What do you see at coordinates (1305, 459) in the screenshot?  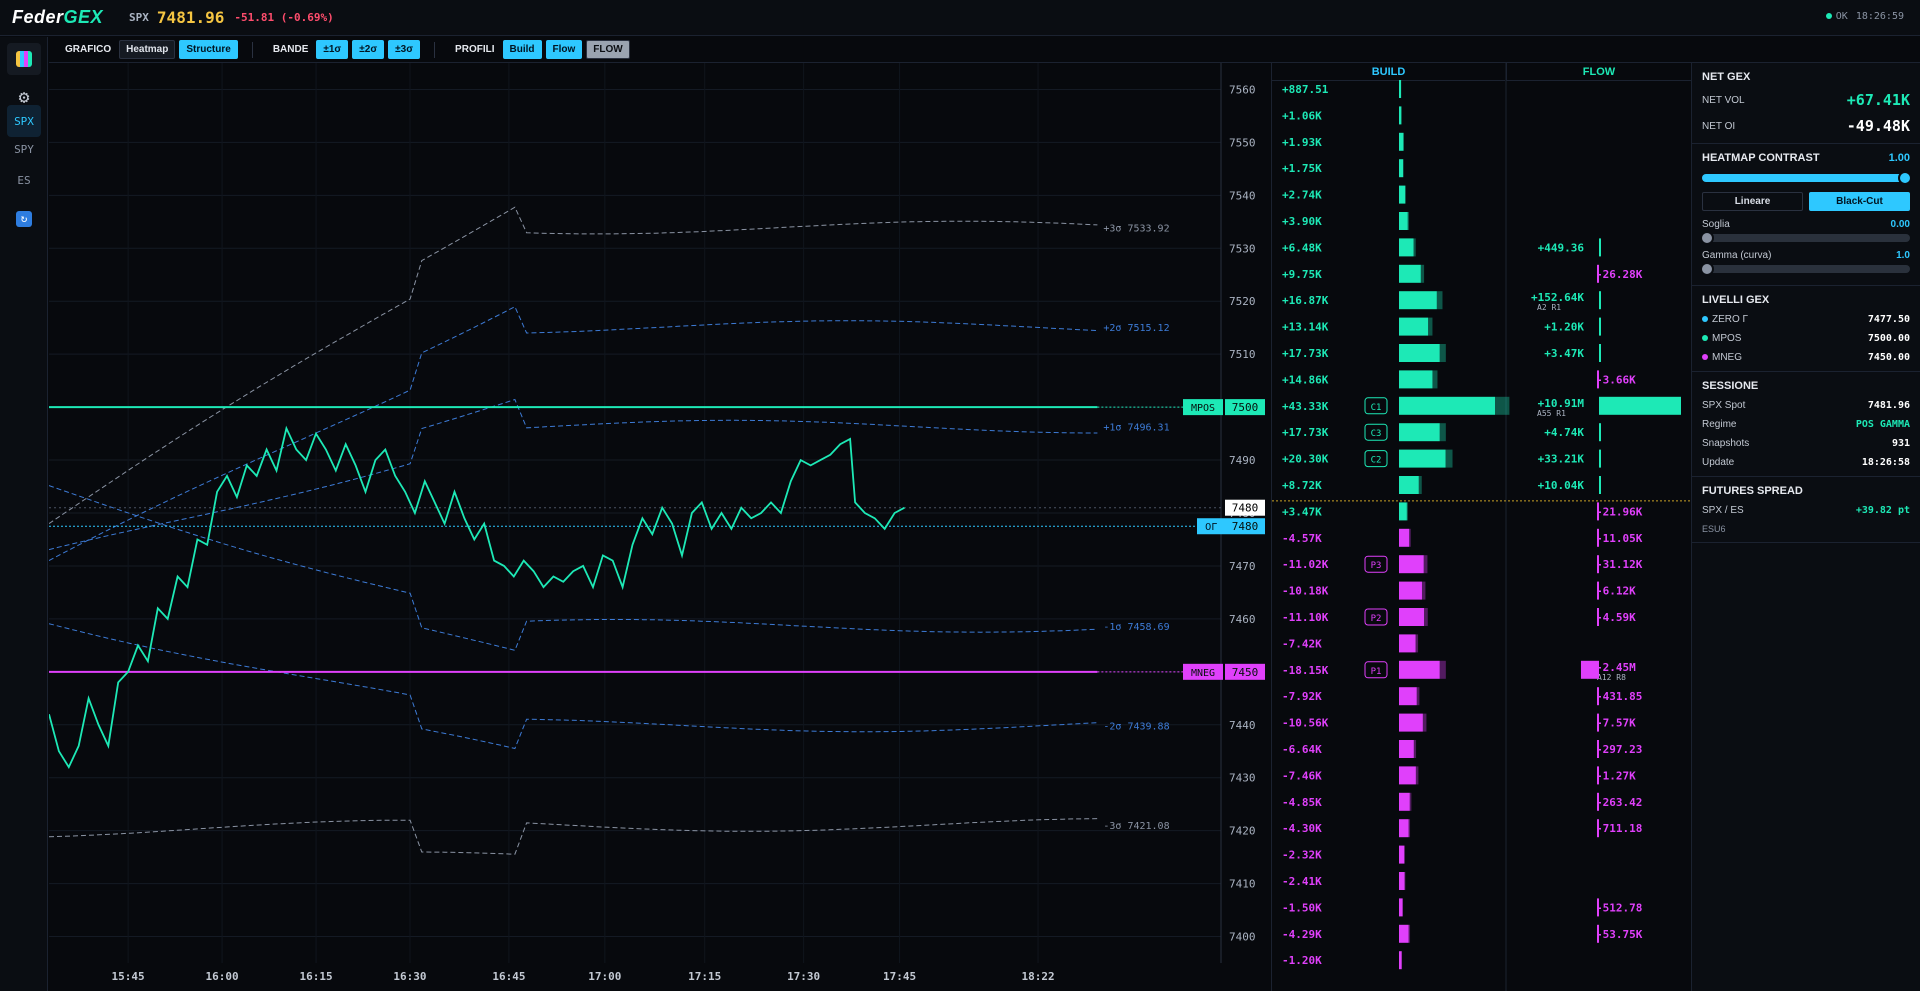 I see `build-value: +20.30K` at bounding box center [1305, 459].